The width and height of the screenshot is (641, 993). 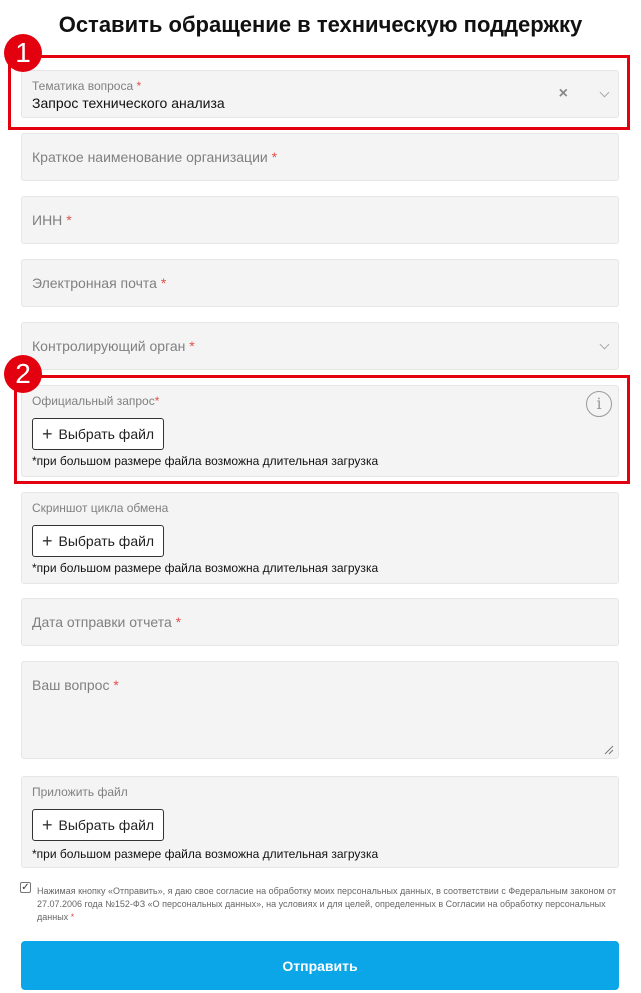 What do you see at coordinates (80, 792) in the screenshot?
I see `attach-label: Приложить файл` at bounding box center [80, 792].